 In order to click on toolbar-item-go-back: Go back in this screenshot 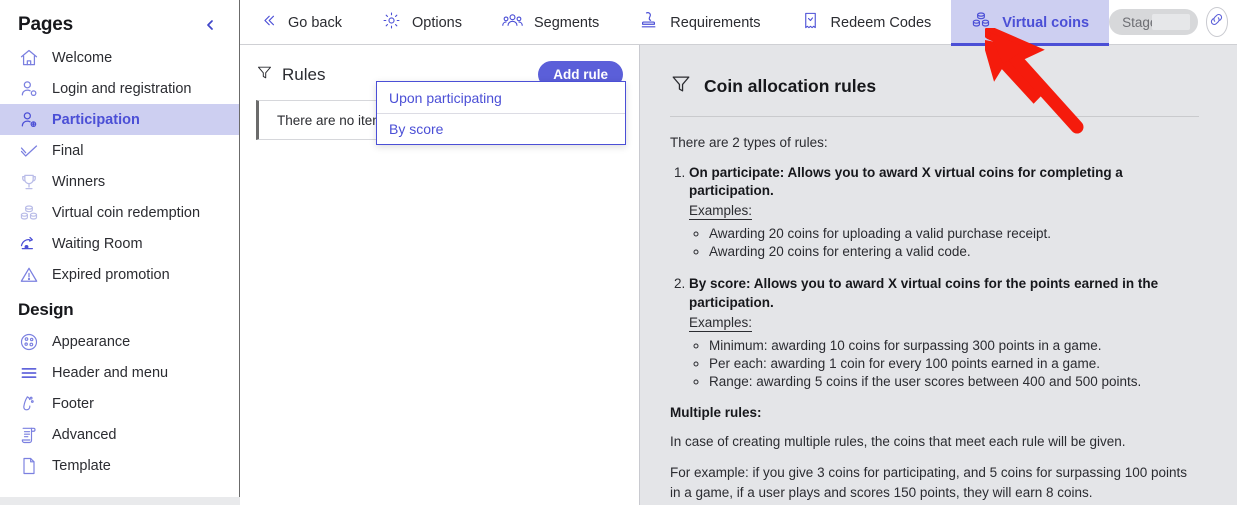, I will do `click(301, 22)`.